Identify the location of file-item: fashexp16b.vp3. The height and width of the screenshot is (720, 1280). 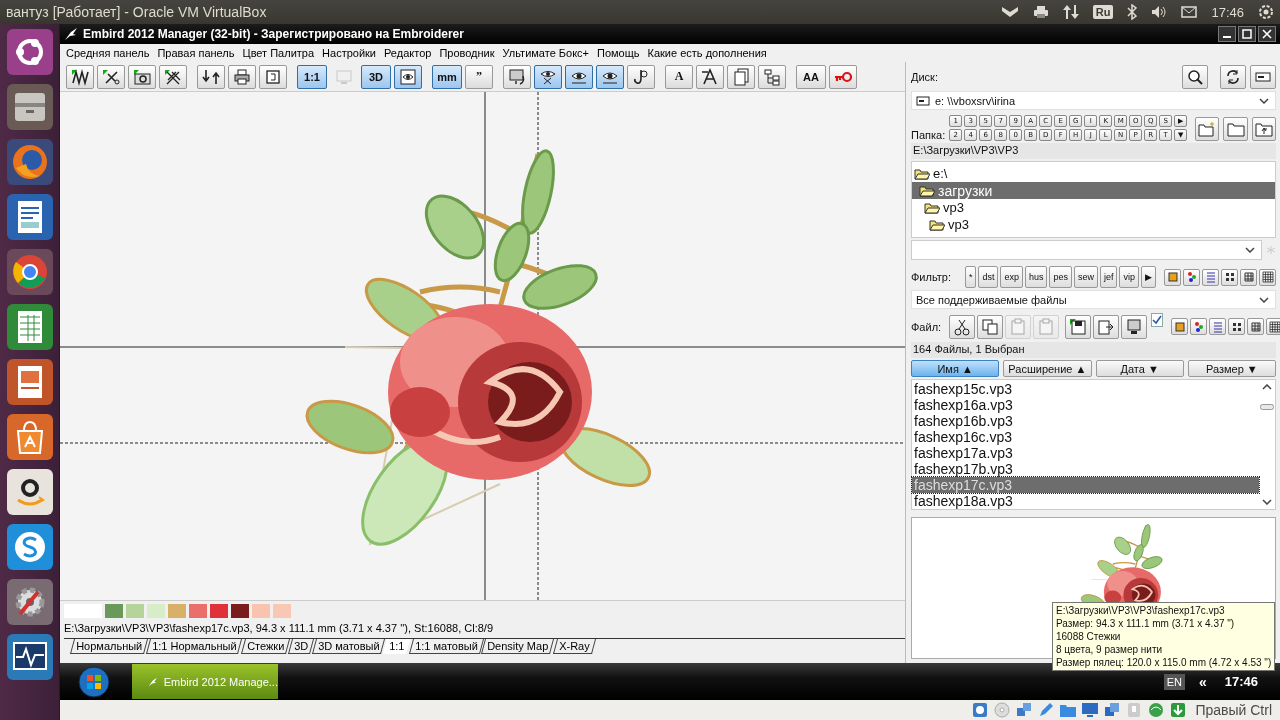
(1085, 421).